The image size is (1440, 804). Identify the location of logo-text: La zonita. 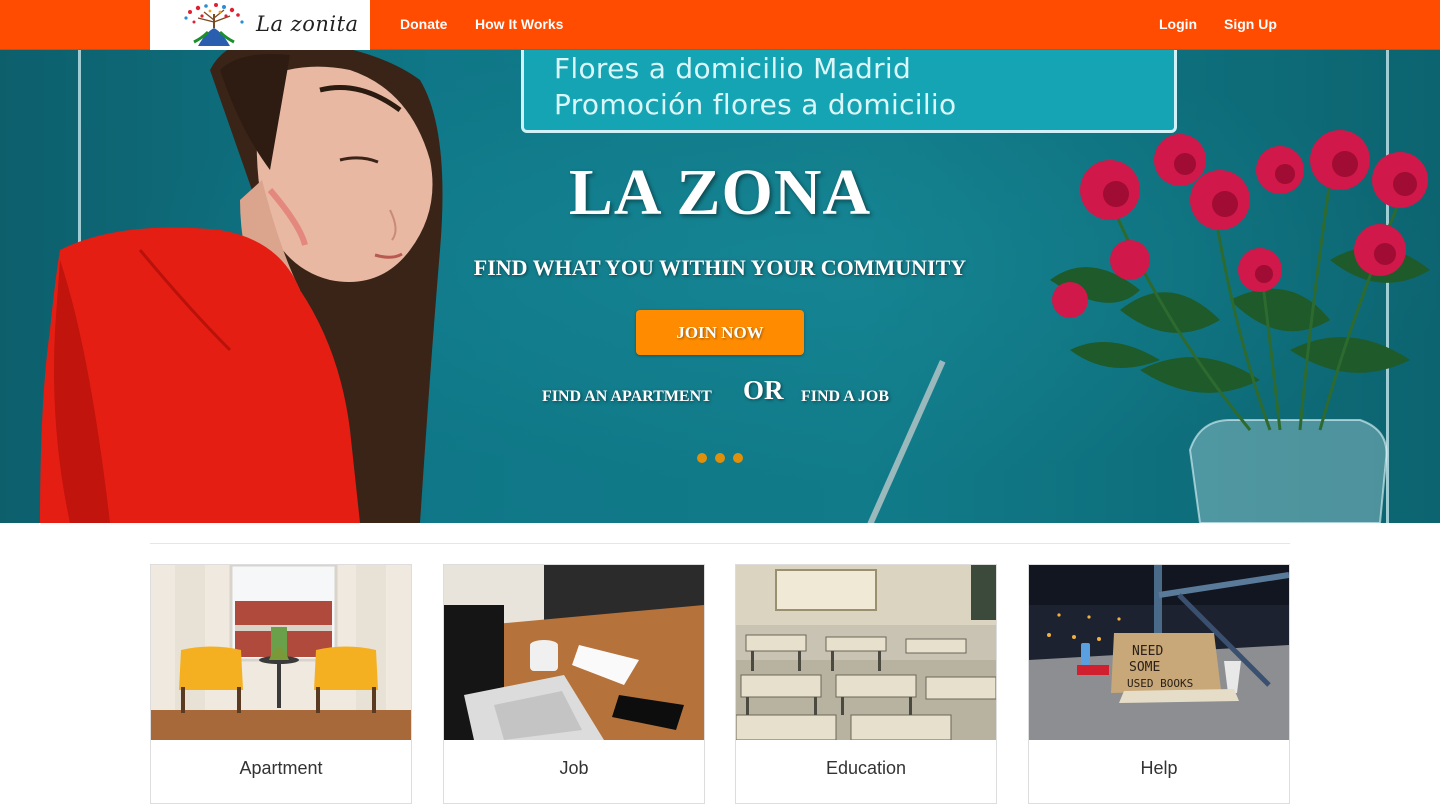
(307, 24).